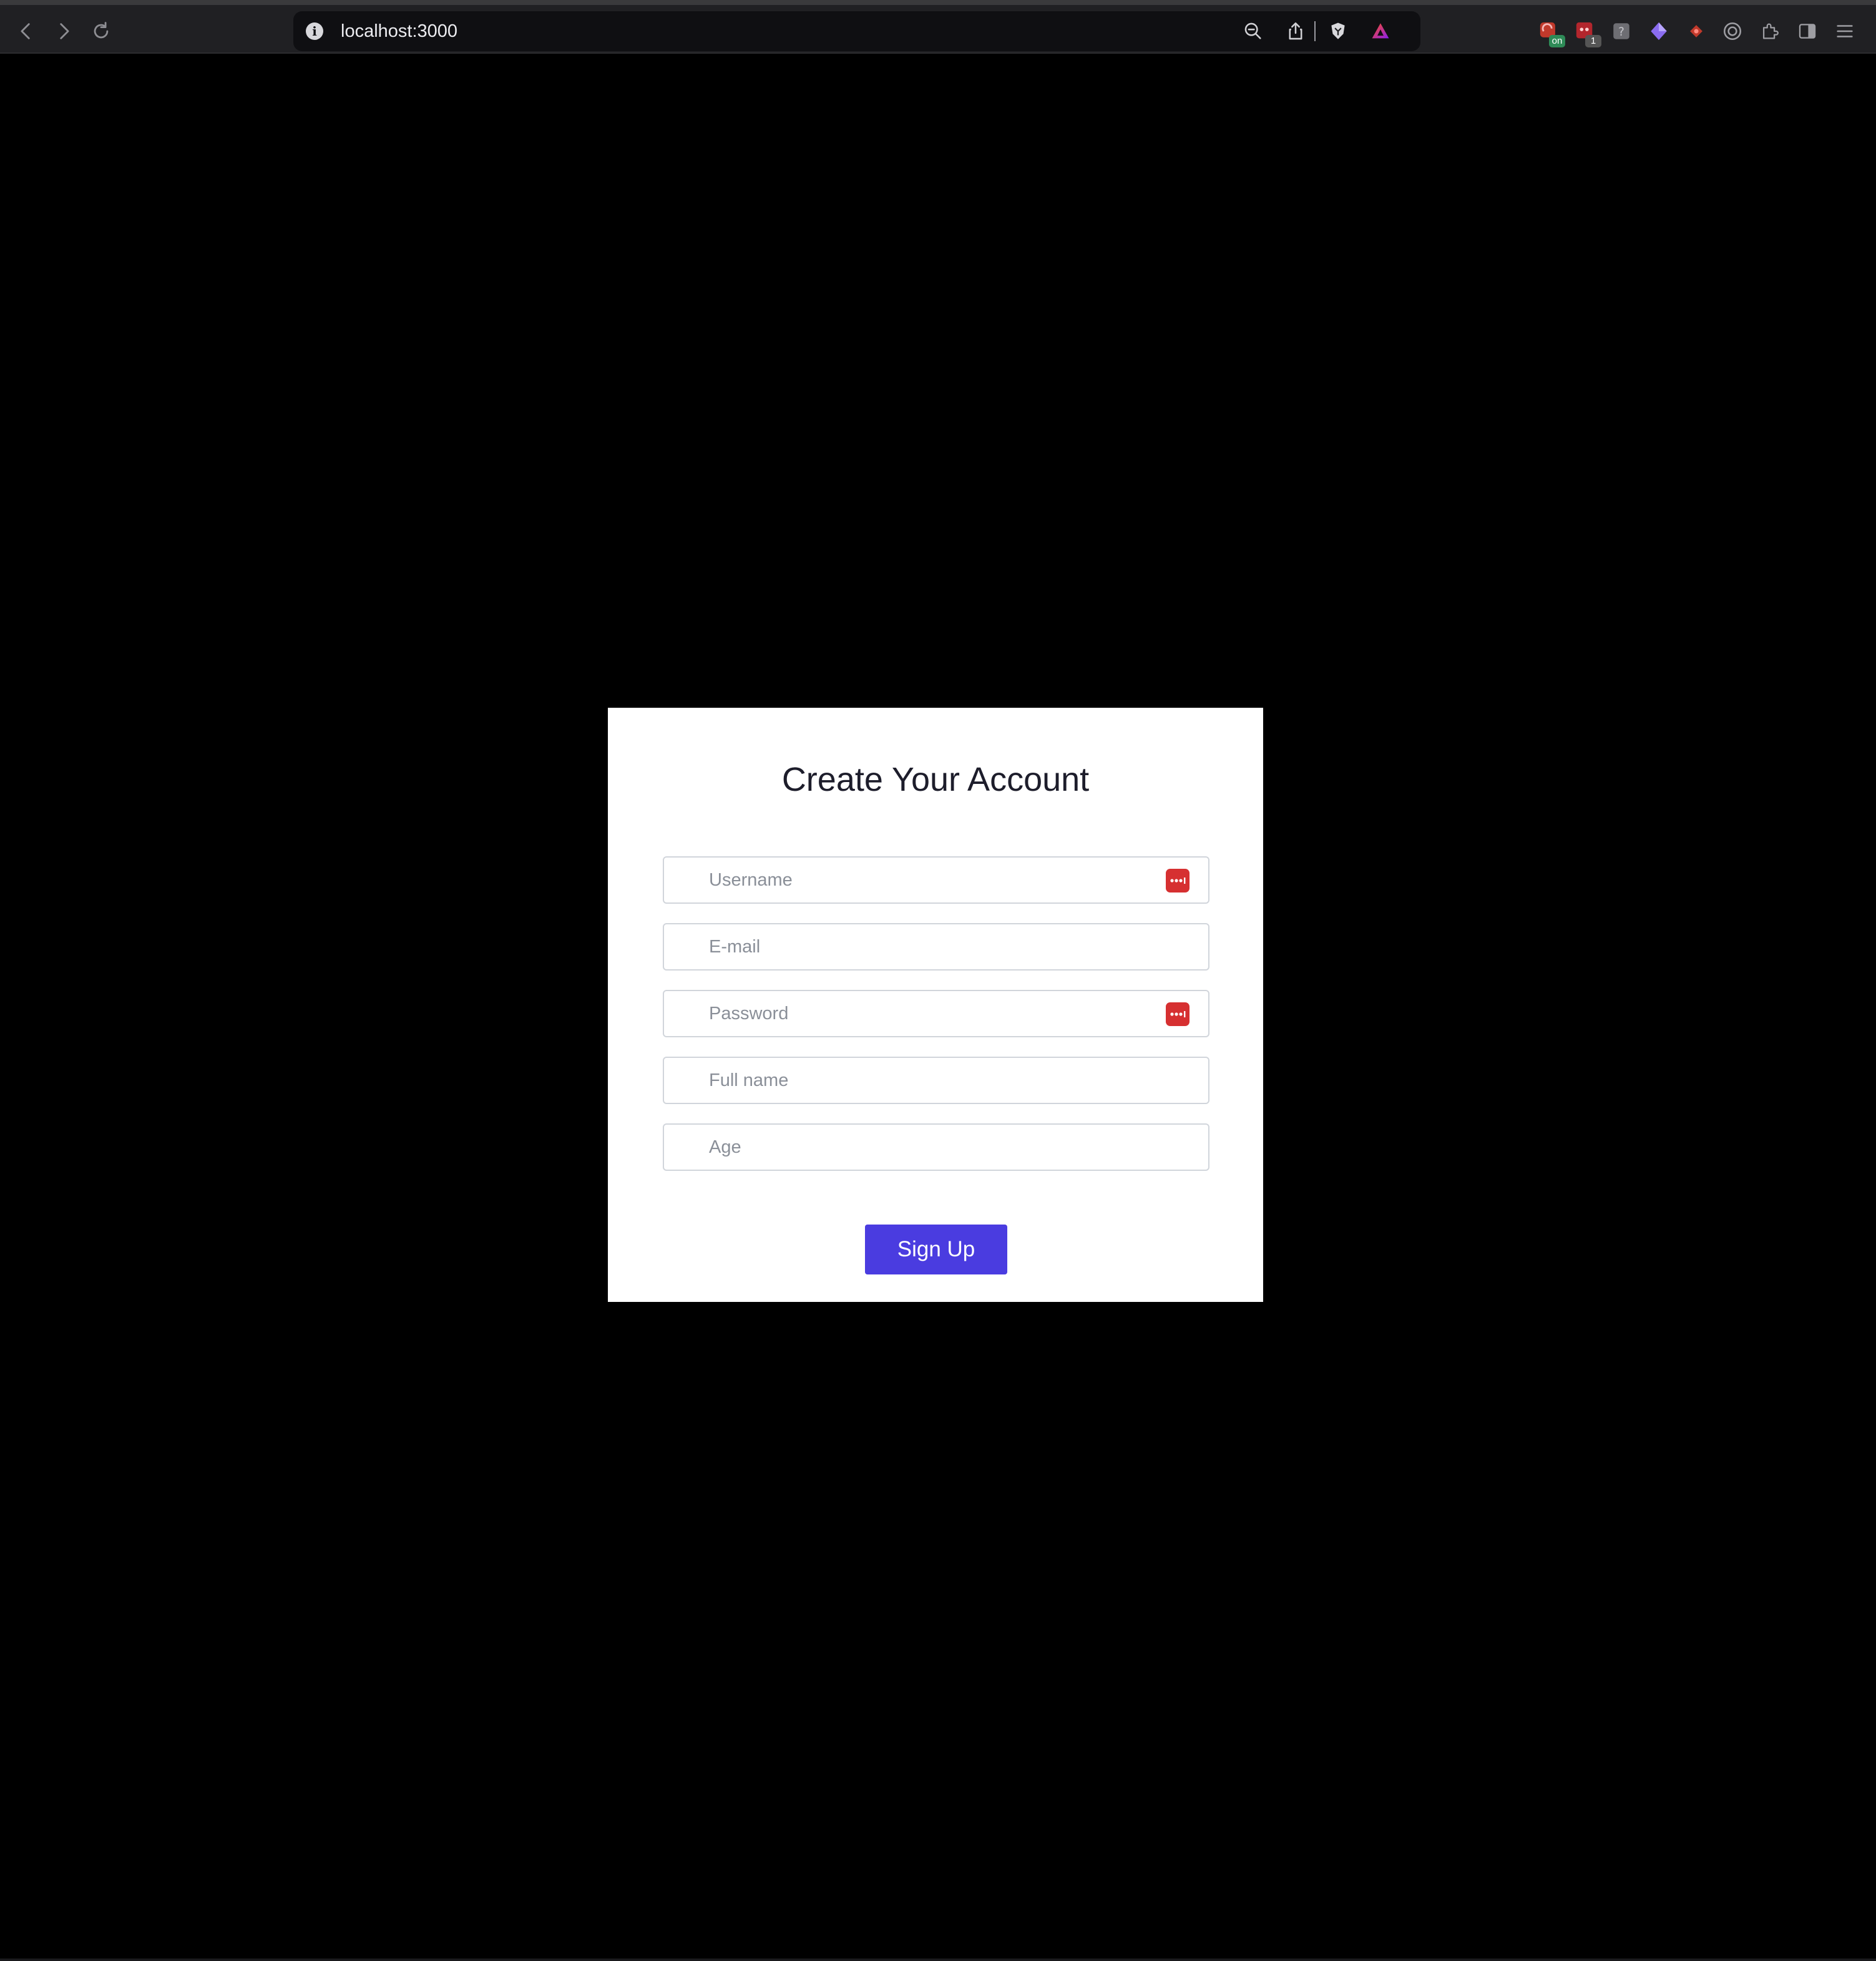 This screenshot has width=1876, height=1961. I want to click on full-name-field, so click(936, 1080).